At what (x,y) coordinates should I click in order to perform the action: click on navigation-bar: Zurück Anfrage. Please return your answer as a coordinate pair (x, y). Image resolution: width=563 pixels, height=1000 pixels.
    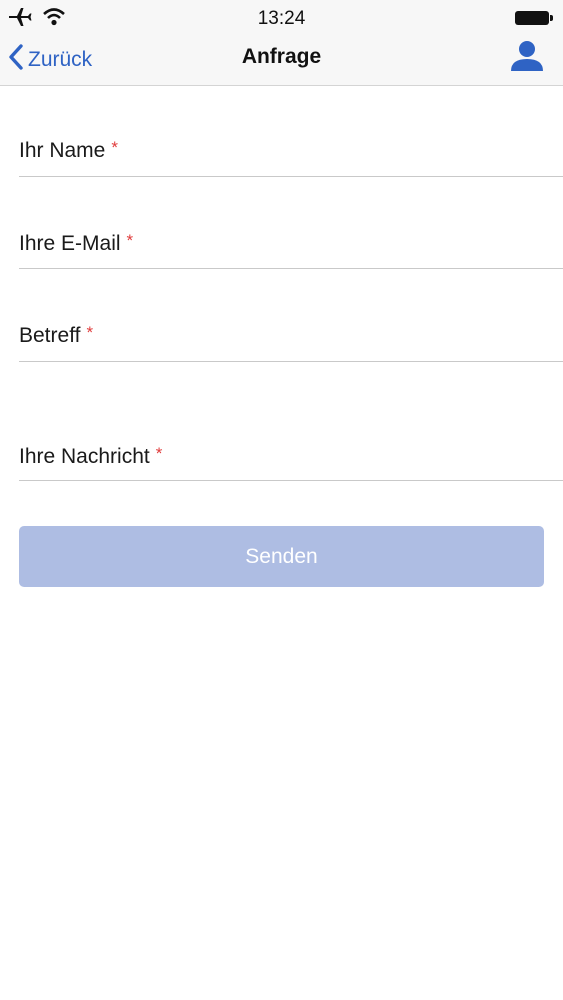
    Looking at the image, I should click on (281, 61).